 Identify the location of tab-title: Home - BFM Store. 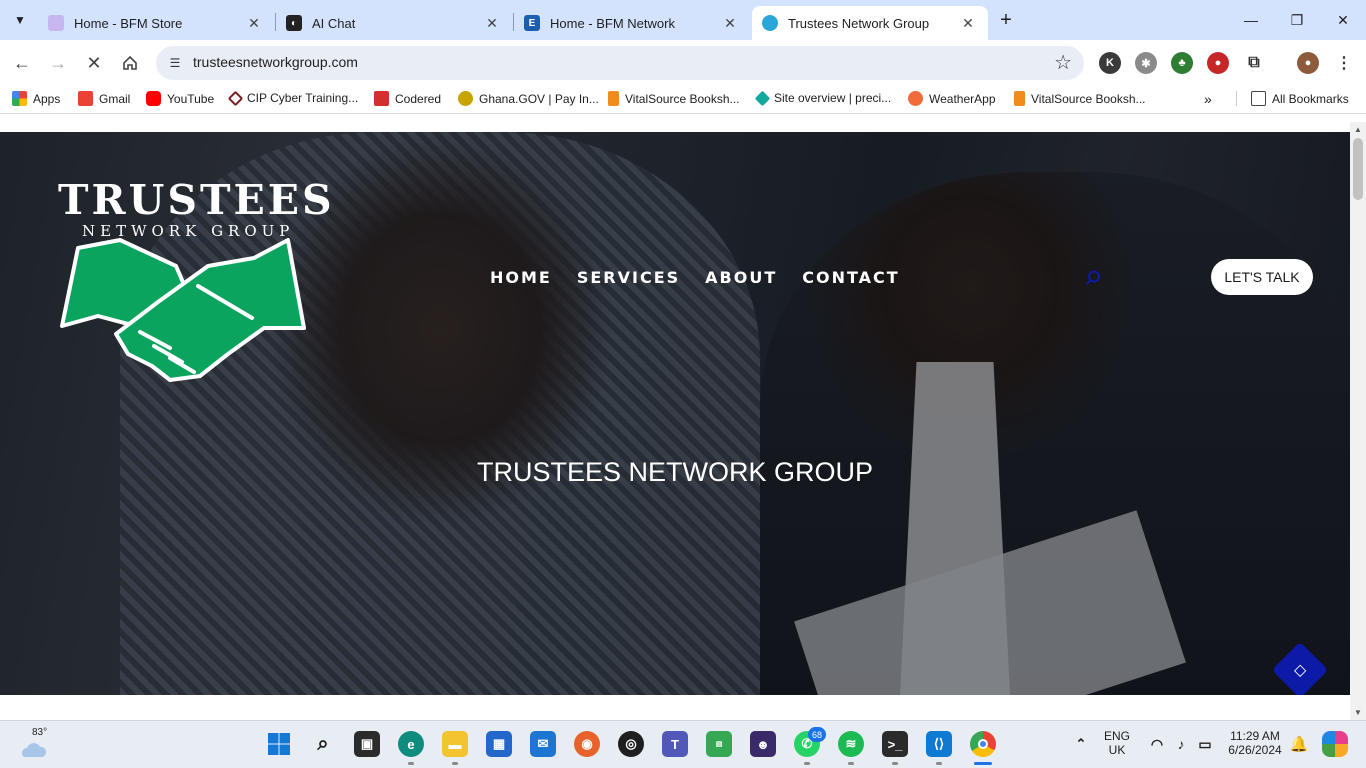
(128, 23).